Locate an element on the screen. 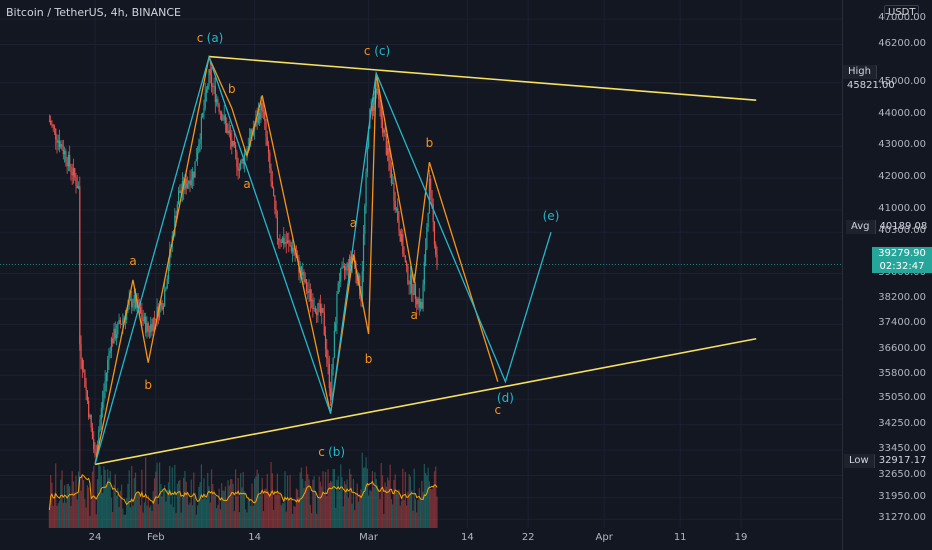 This screenshot has height=550, width=932. low-price-tag: Low 32917.17 is located at coordinates (887, 461).